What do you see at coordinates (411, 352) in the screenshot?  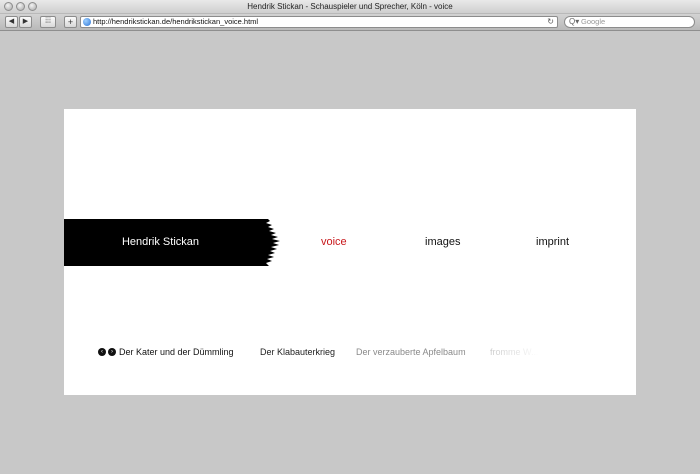 I see `title-link-verzauberte-apfelbaum: Der verzauberte Apfelbaum` at bounding box center [411, 352].